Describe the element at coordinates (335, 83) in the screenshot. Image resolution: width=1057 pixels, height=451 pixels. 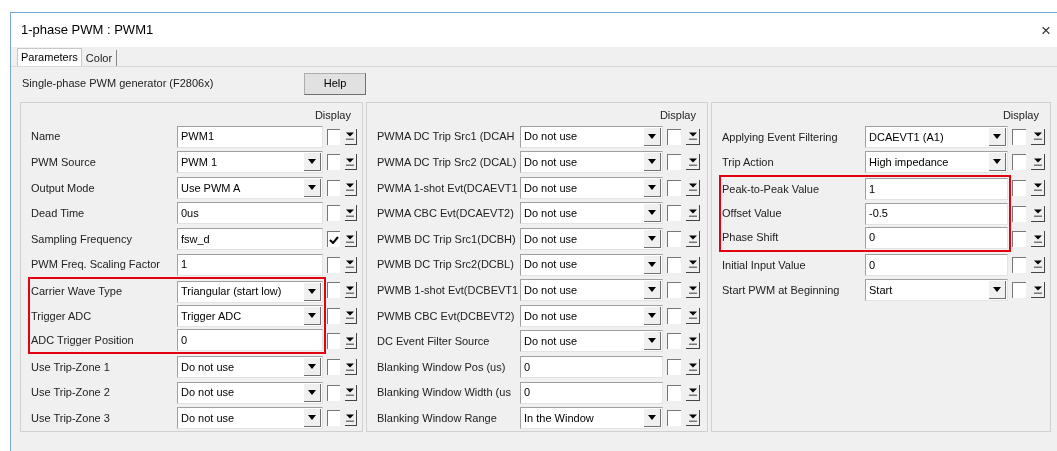
I see `help-button: Help` at that location.